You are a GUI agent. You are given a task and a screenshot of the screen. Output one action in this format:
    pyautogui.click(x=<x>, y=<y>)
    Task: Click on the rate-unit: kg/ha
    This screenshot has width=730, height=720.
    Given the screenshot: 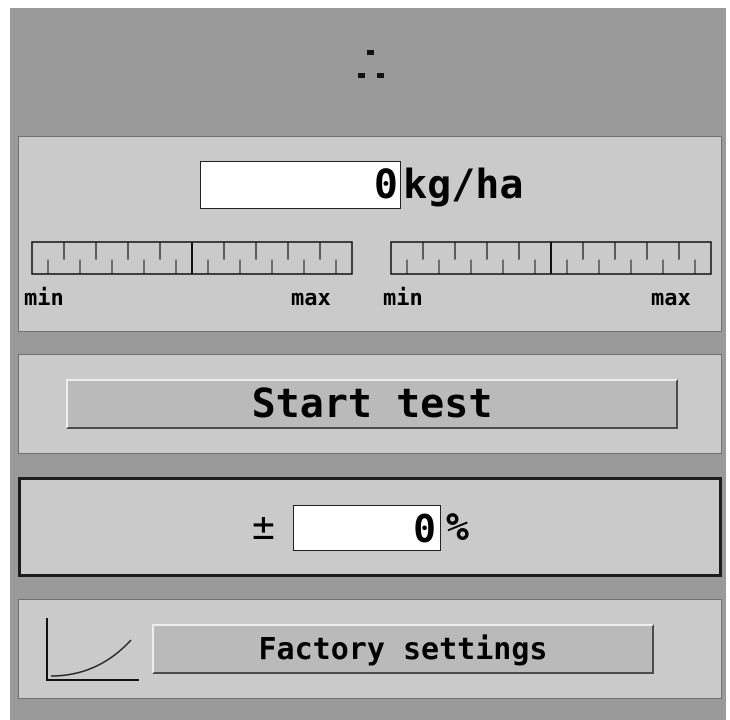 What is the action you would take?
    pyautogui.click(x=463, y=185)
    